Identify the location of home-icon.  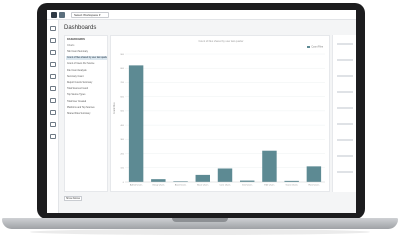
(53, 28).